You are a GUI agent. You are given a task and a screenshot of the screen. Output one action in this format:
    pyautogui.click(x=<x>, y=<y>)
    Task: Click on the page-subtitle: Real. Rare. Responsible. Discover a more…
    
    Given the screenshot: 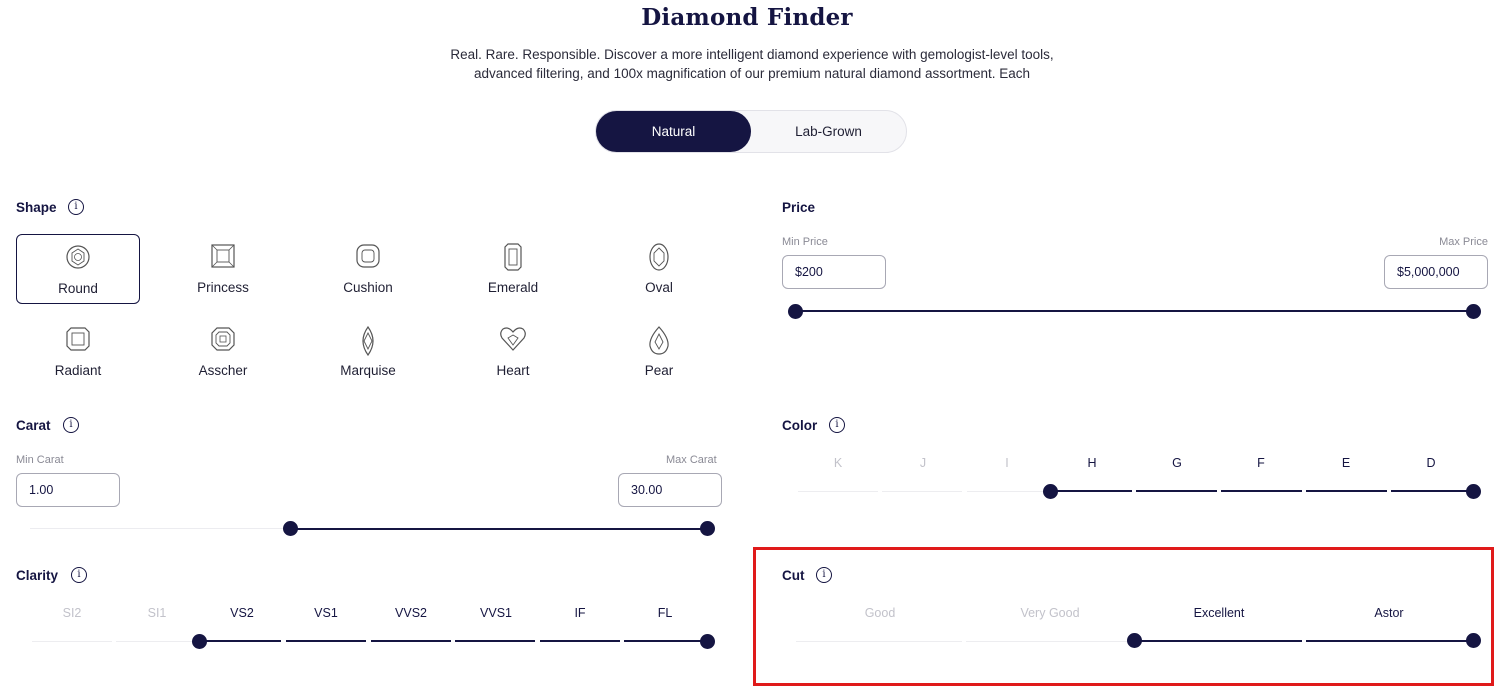 What is the action you would take?
    pyautogui.click(x=752, y=64)
    